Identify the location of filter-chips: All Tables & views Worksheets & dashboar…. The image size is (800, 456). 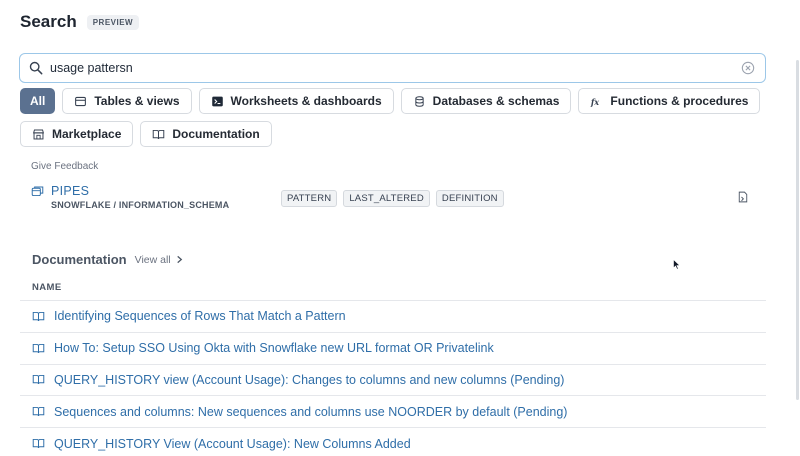
(395, 117).